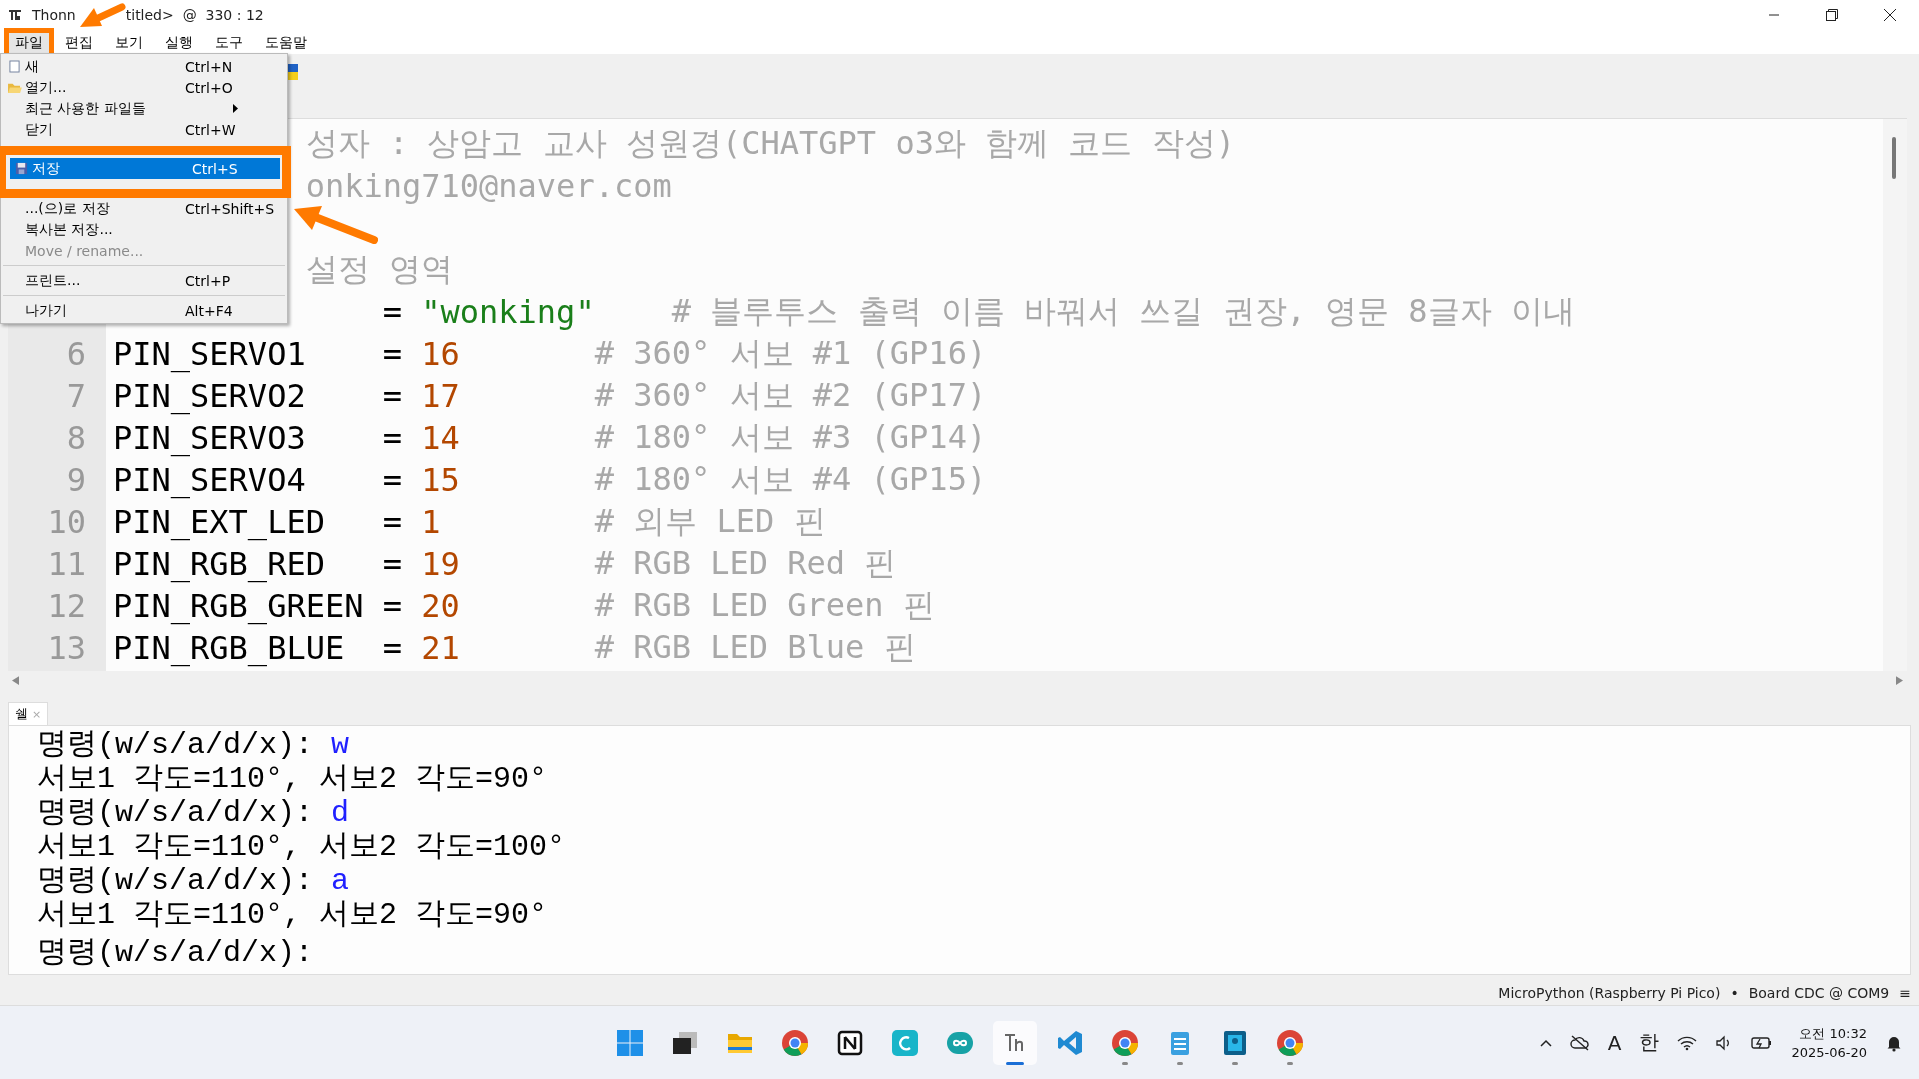  I want to click on window-title: titled> @ 330 : 12, so click(194, 15).